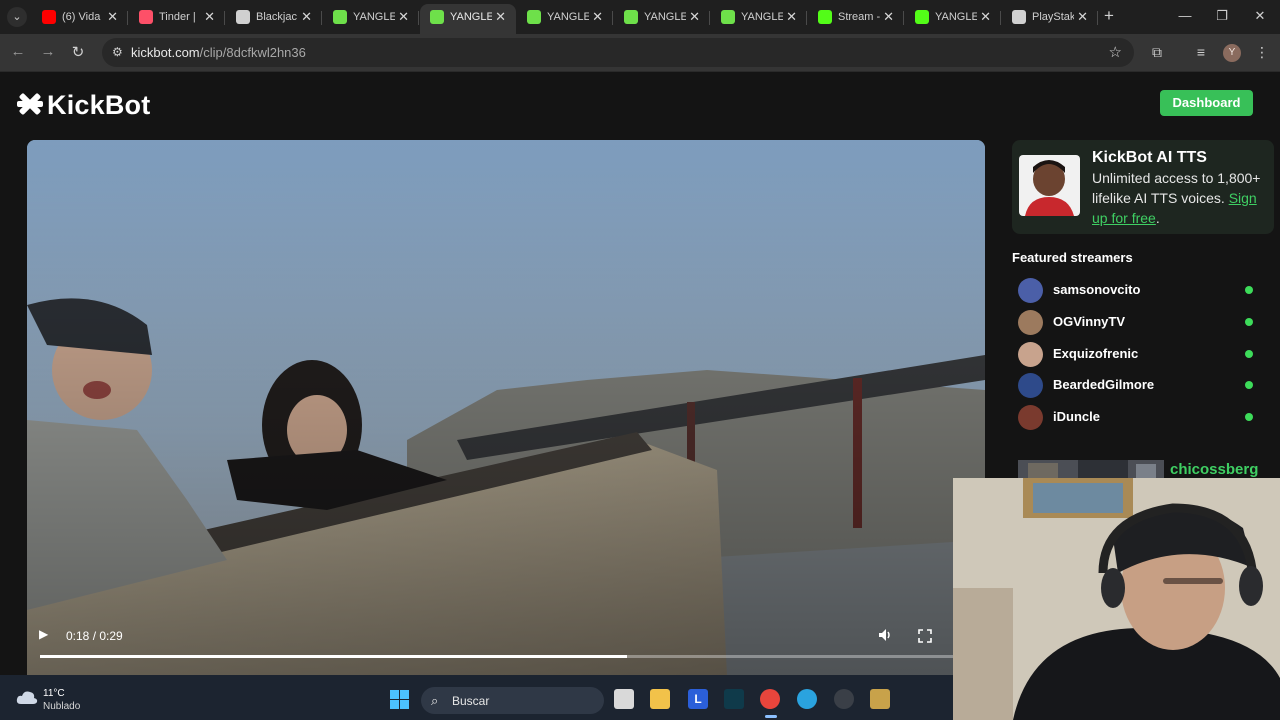 This screenshot has height=720, width=1280. What do you see at coordinates (47, 635) in the screenshot?
I see `play-icon: ▶` at bounding box center [47, 635].